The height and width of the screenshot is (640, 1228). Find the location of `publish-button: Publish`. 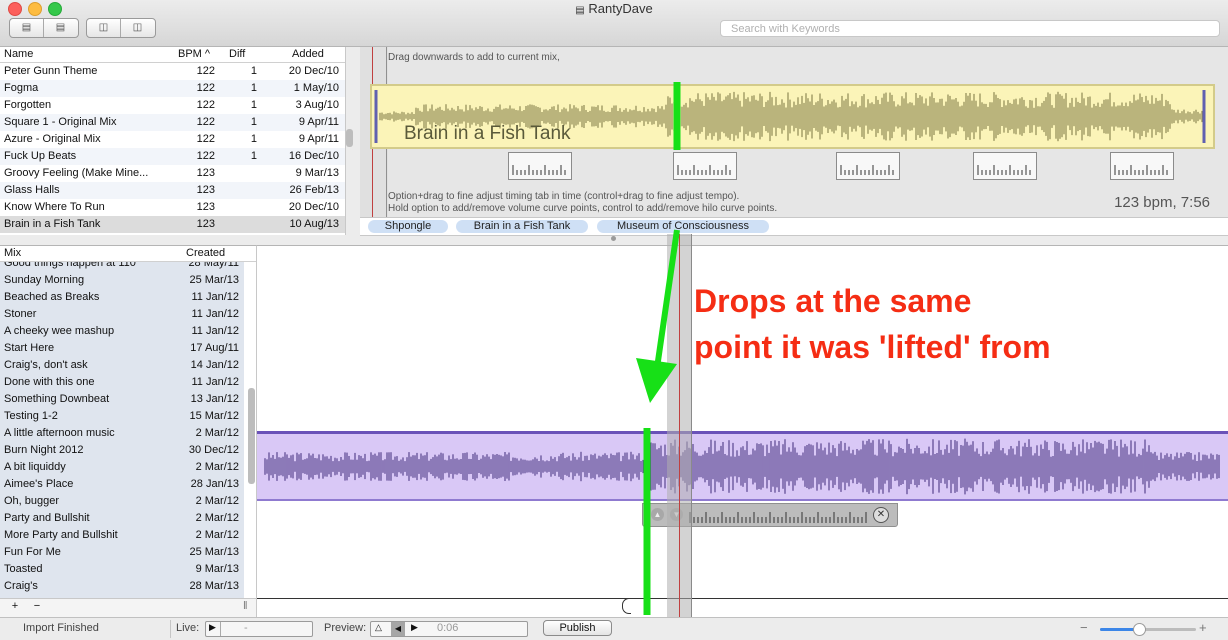

publish-button: Publish is located at coordinates (577, 628).